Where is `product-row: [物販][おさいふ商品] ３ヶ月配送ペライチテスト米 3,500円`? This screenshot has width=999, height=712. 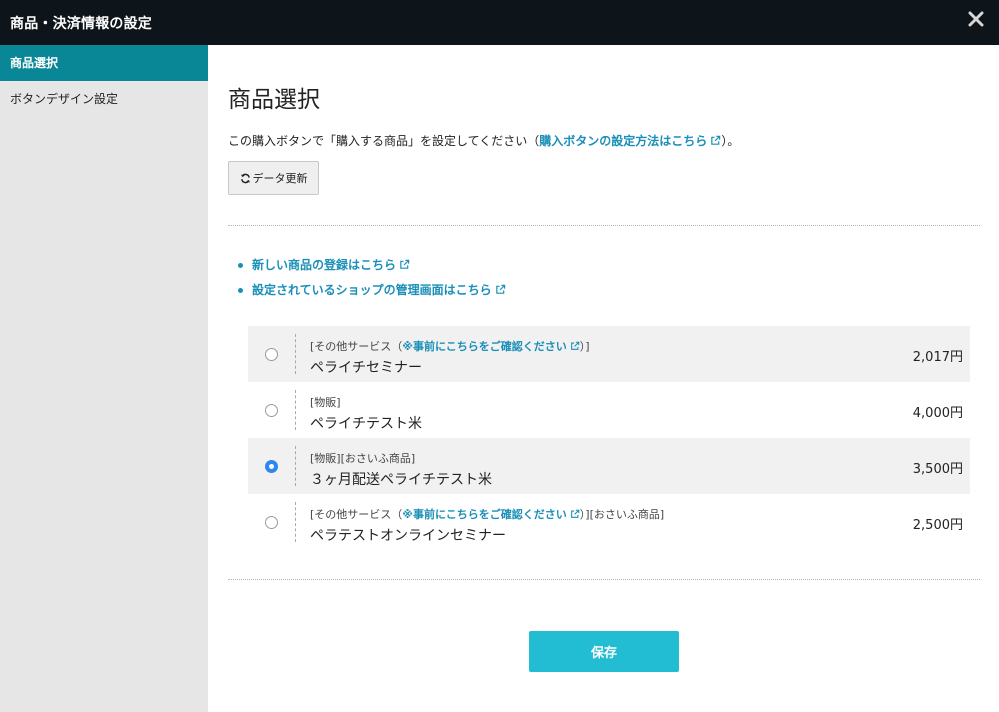
product-row: [物販][おさいふ商品] ３ヶ月配送ペライチテスト米 3,500円 is located at coordinates (609, 466).